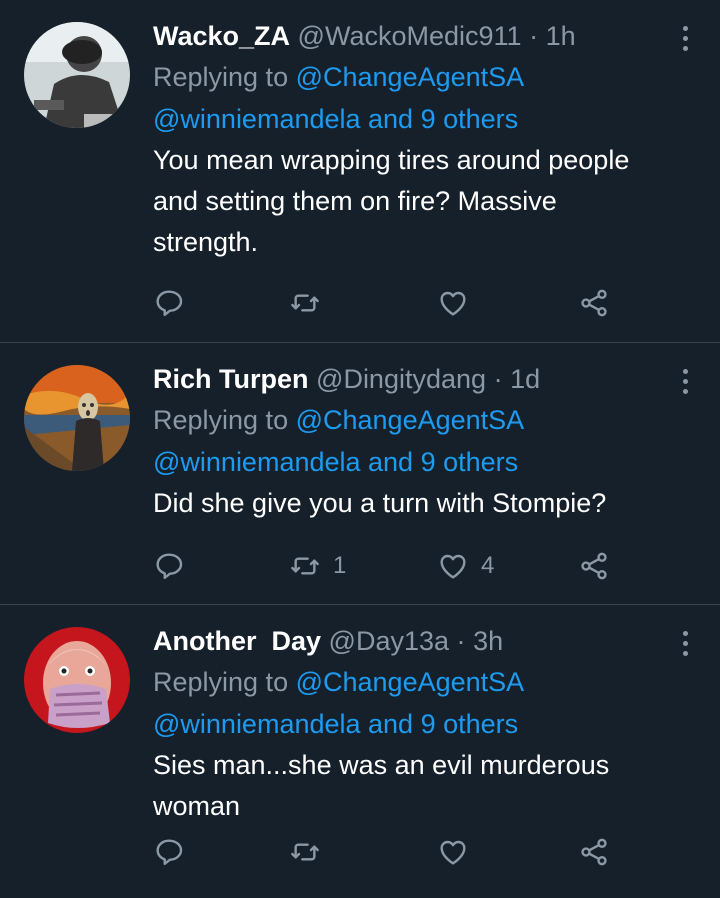 The height and width of the screenshot is (898, 720). I want to click on tweet-text: Did she give you a turn with Stompie?, so click(380, 503).